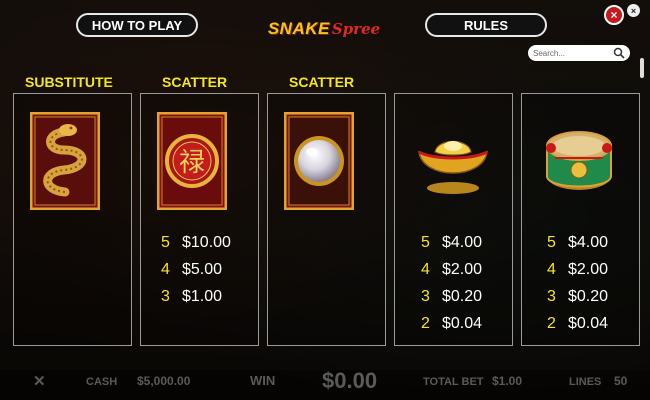 The image size is (650, 400). What do you see at coordinates (298, 28) in the screenshot?
I see `logo-text-snake: SNAKE` at bounding box center [298, 28].